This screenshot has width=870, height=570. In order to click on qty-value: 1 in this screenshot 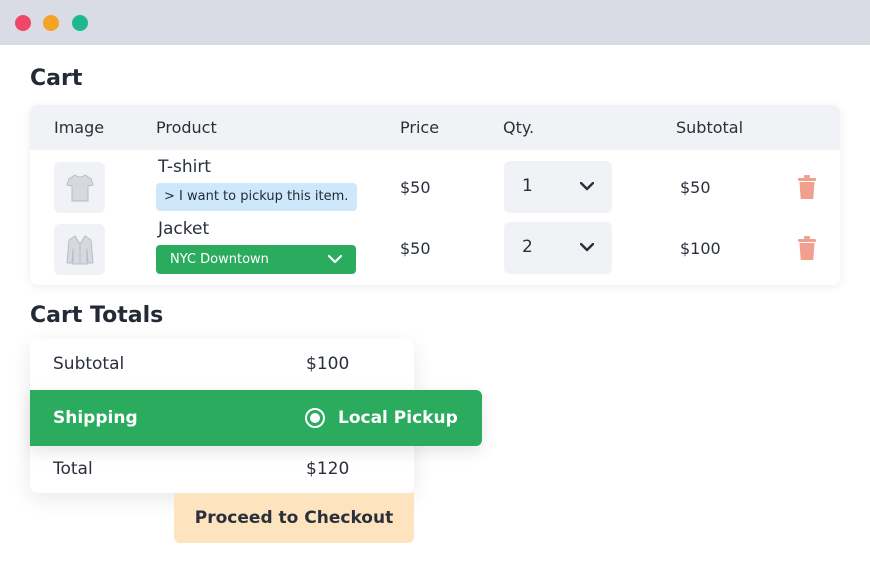, I will do `click(527, 186)`.